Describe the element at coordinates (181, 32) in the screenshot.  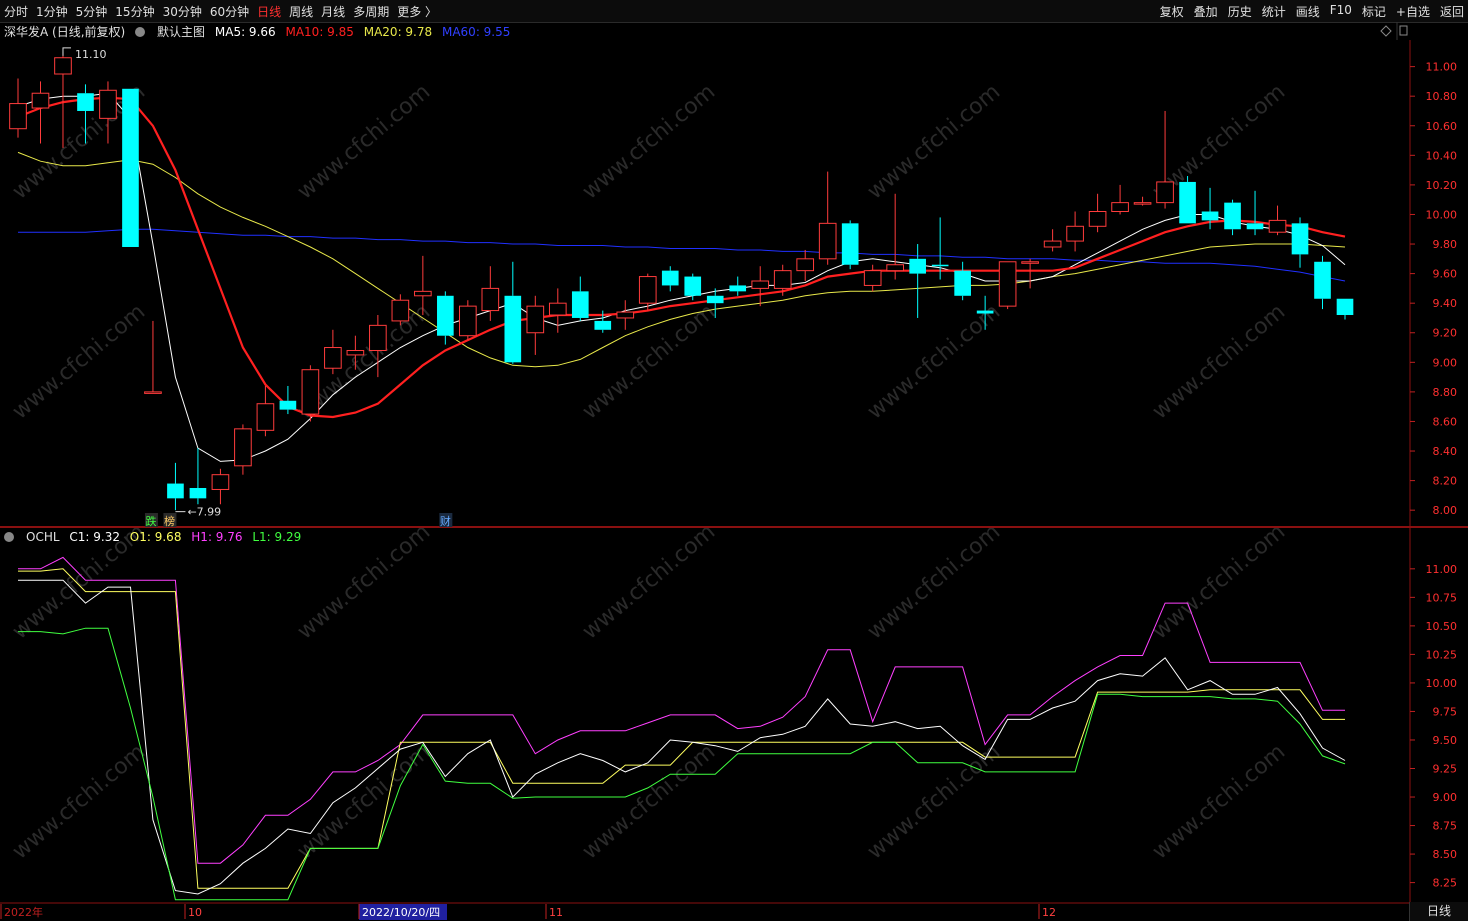
I see `template-label: 默认主图` at that location.